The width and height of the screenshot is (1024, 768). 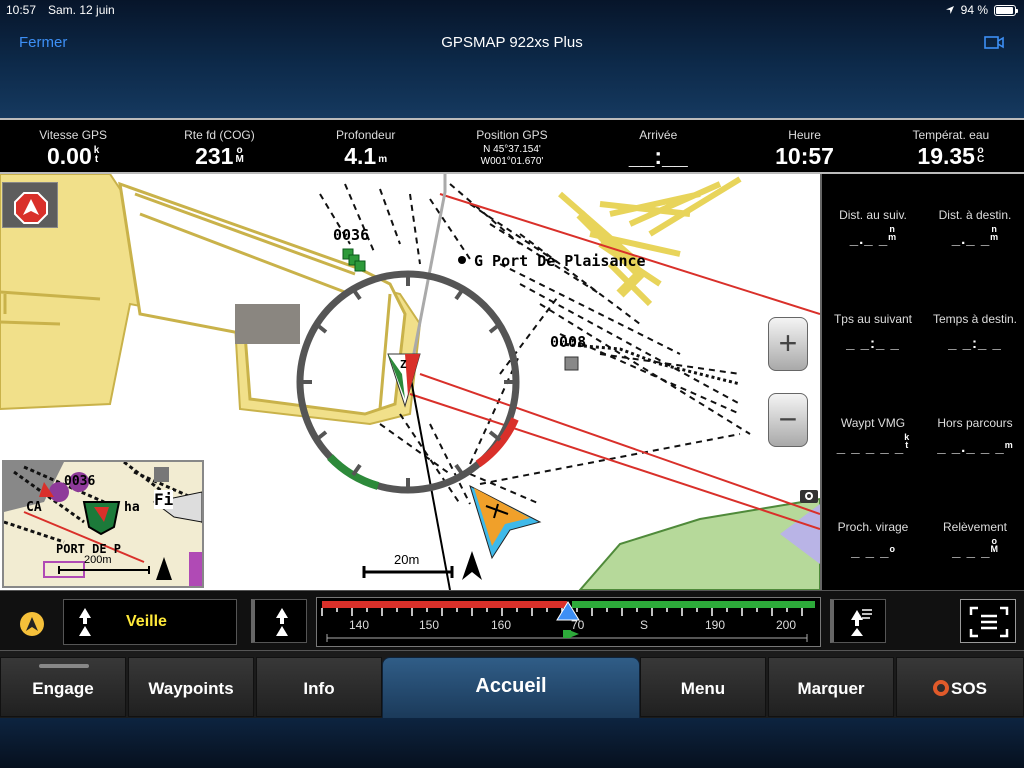 What do you see at coordinates (407, 559) in the screenshot?
I see `scale-label: 20m` at bounding box center [407, 559].